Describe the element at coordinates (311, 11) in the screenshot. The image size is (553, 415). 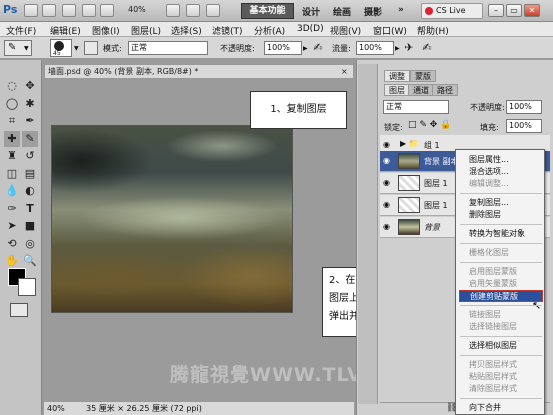
I see `workspace-design: 设计` at that location.